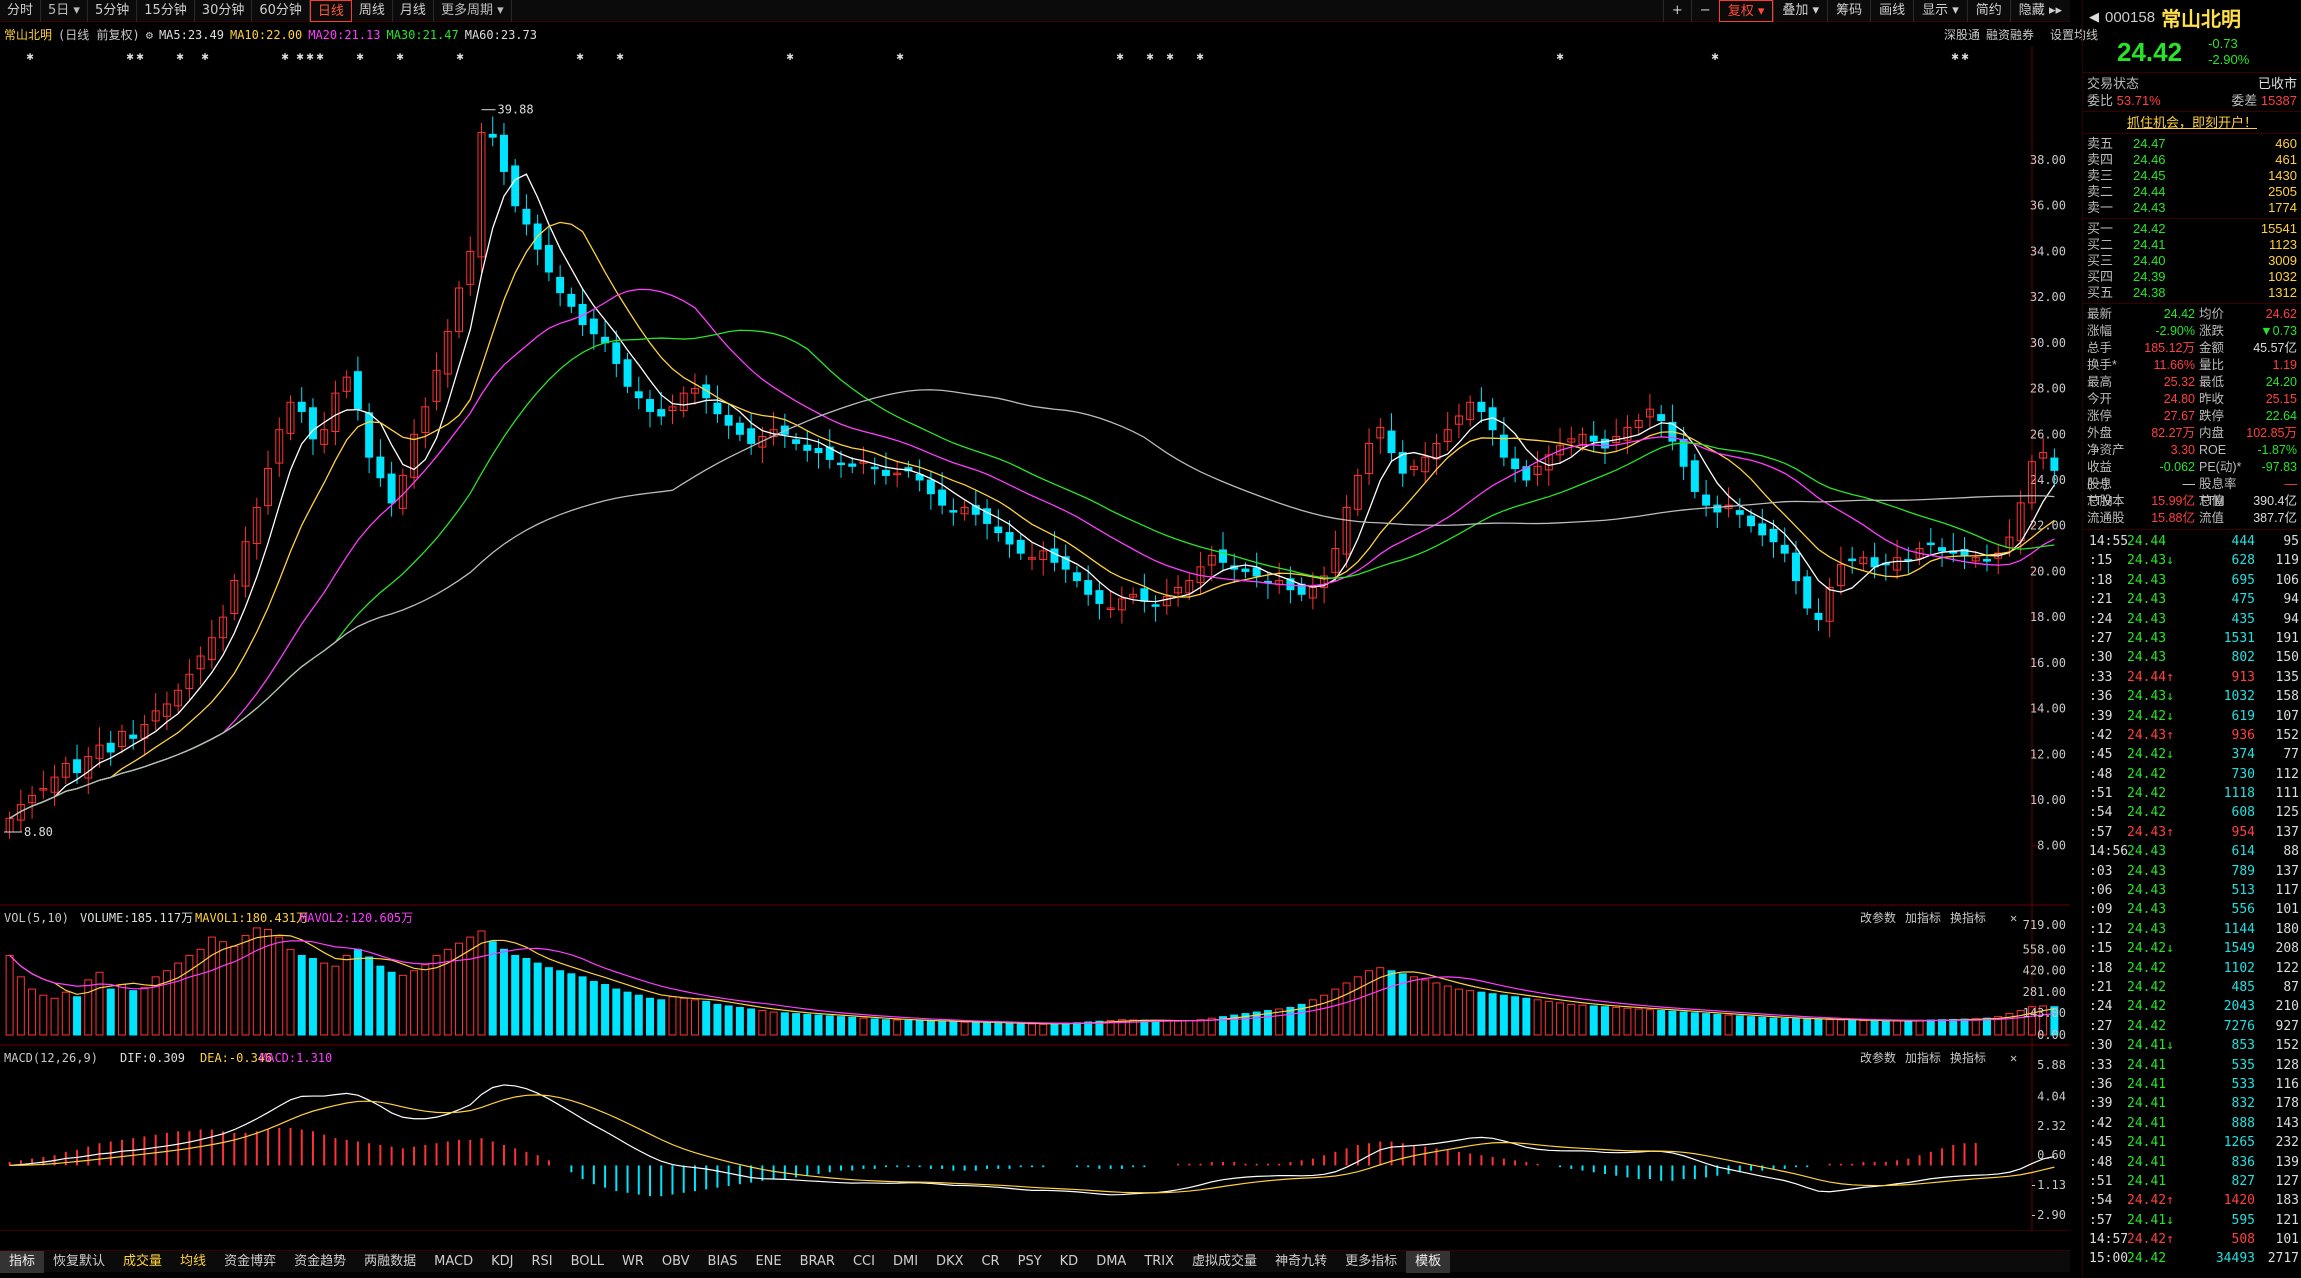 The width and height of the screenshot is (2301, 1278). What do you see at coordinates (166, 11) in the screenshot?
I see `tab-15min: 15分钟` at bounding box center [166, 11].